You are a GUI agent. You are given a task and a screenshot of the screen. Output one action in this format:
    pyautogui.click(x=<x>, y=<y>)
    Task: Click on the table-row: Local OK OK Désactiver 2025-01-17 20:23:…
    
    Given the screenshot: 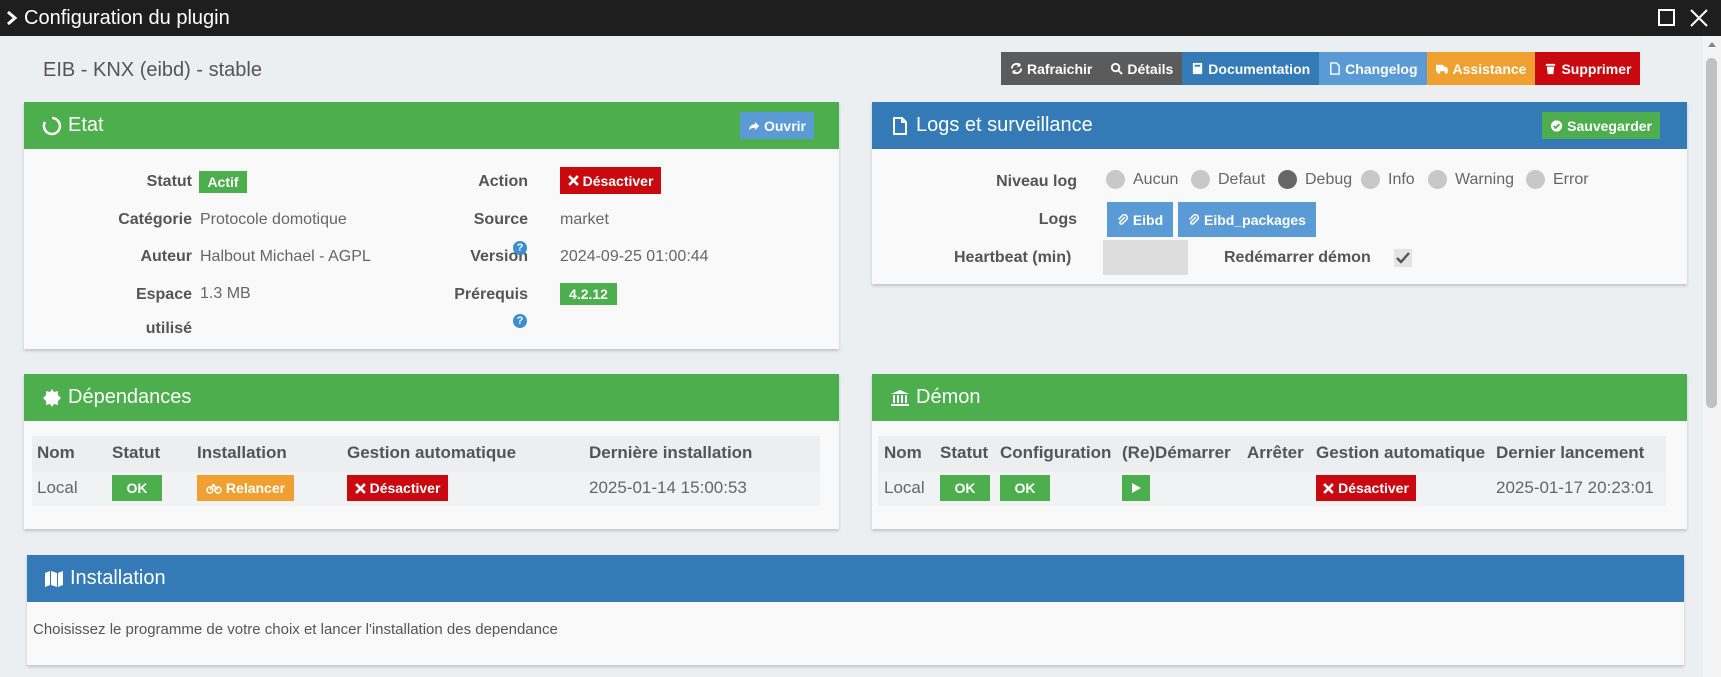 What is the action you would take?
    pyautogui.click(x=1272, y=489)
    